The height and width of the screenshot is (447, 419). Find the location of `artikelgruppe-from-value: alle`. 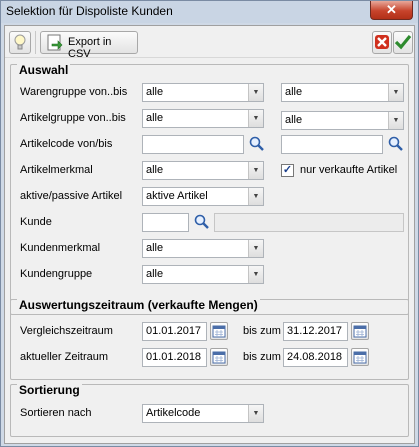

artikelgruppe-from-value: alle is located at coordinates (155, 118).